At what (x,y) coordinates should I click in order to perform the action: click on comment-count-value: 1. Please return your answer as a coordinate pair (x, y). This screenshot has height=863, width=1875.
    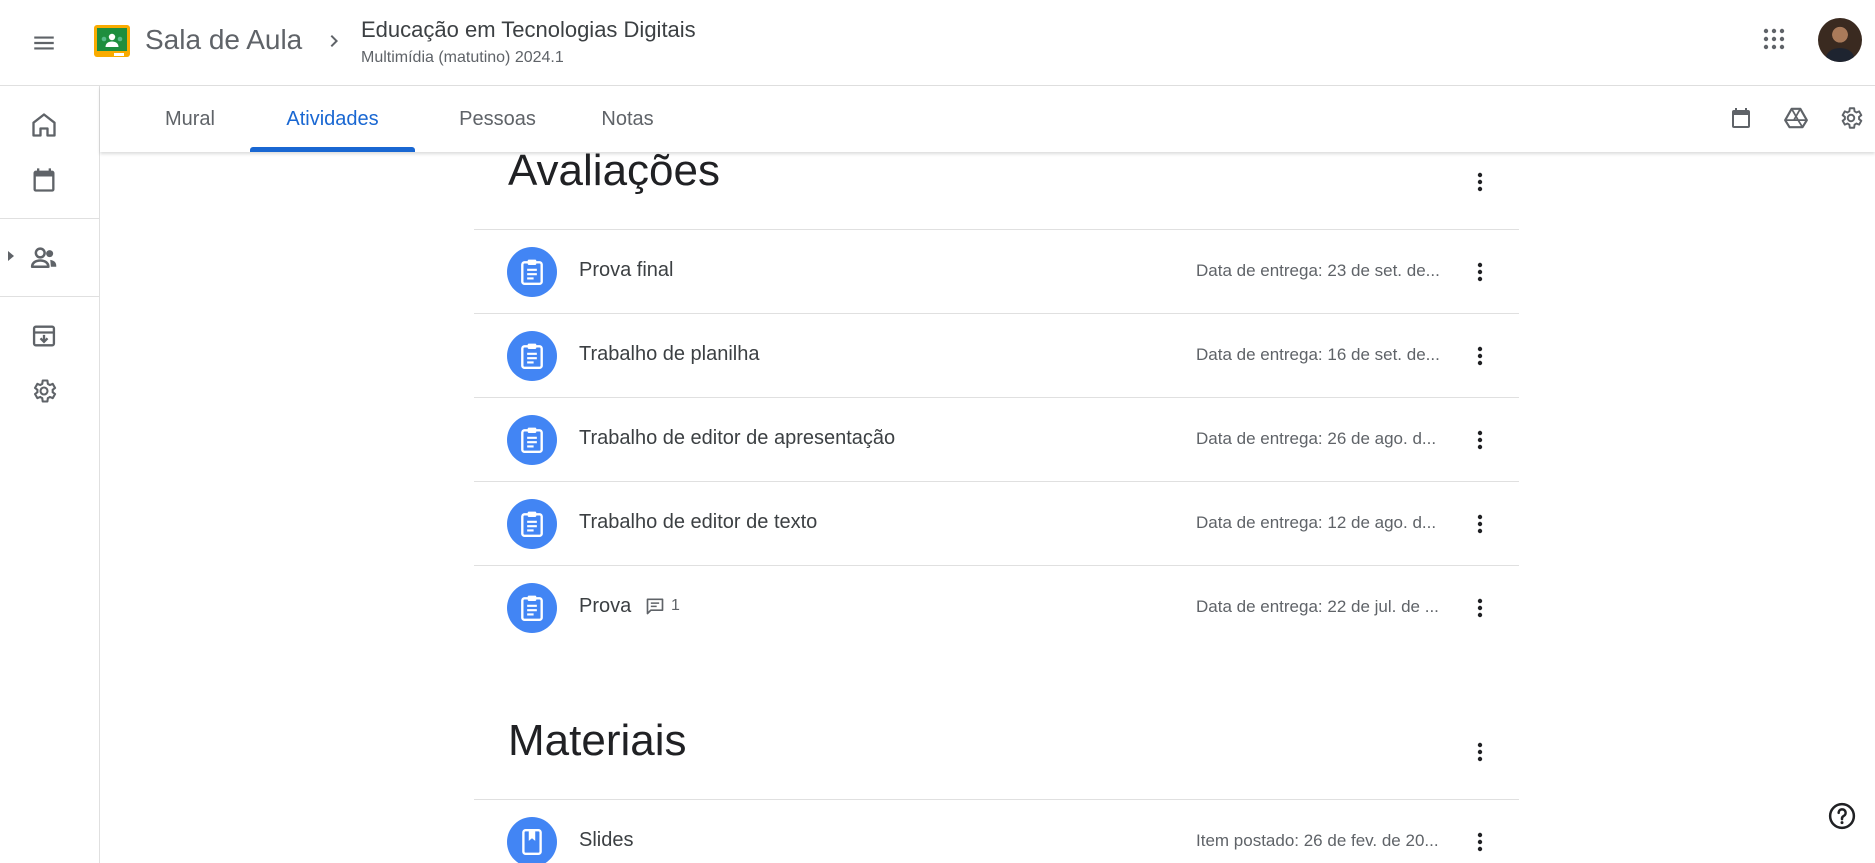
    Looking at the image, I should click on (675, 605).